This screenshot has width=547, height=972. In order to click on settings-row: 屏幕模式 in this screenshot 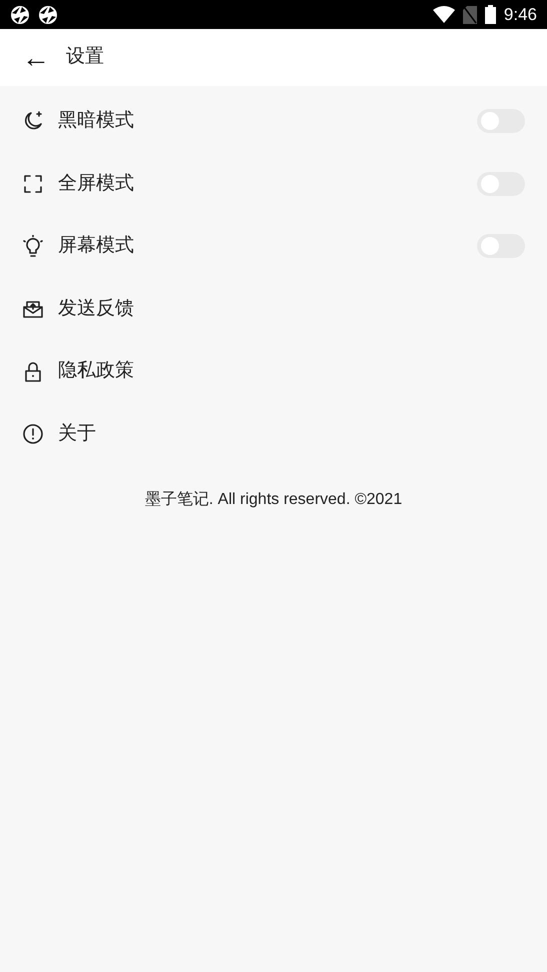, I will do `click(273, 246)`.